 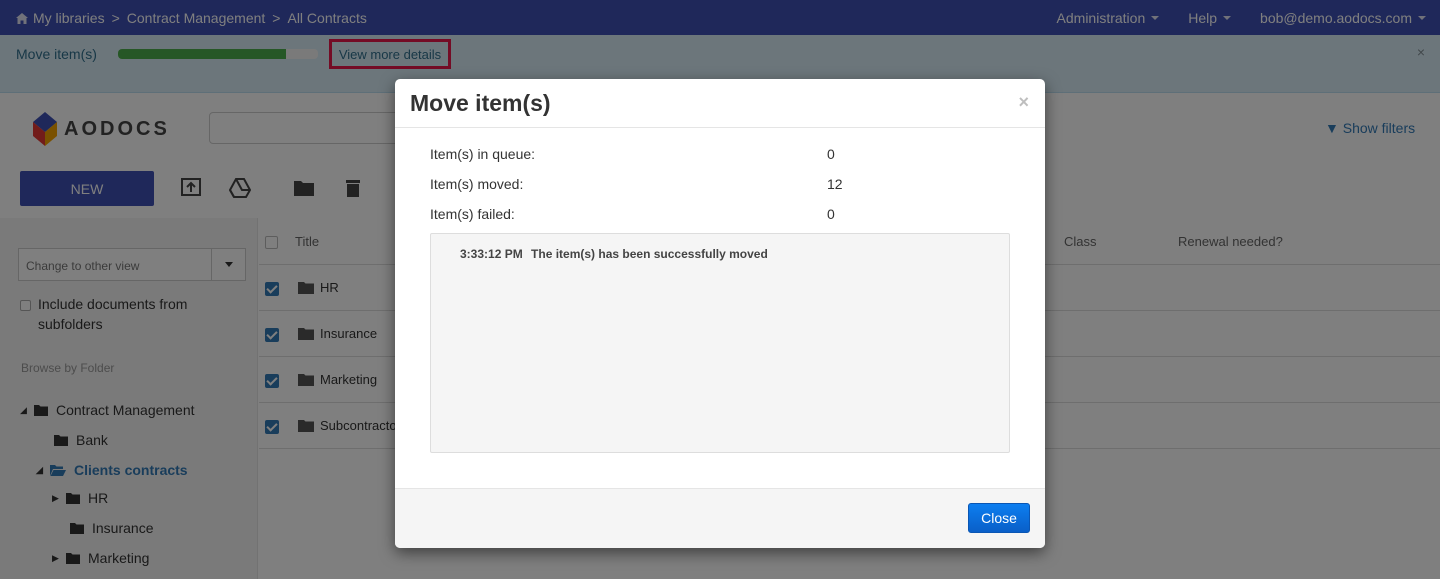 I want to click on stat-queue-value: 0, so click(x=831, y=154).